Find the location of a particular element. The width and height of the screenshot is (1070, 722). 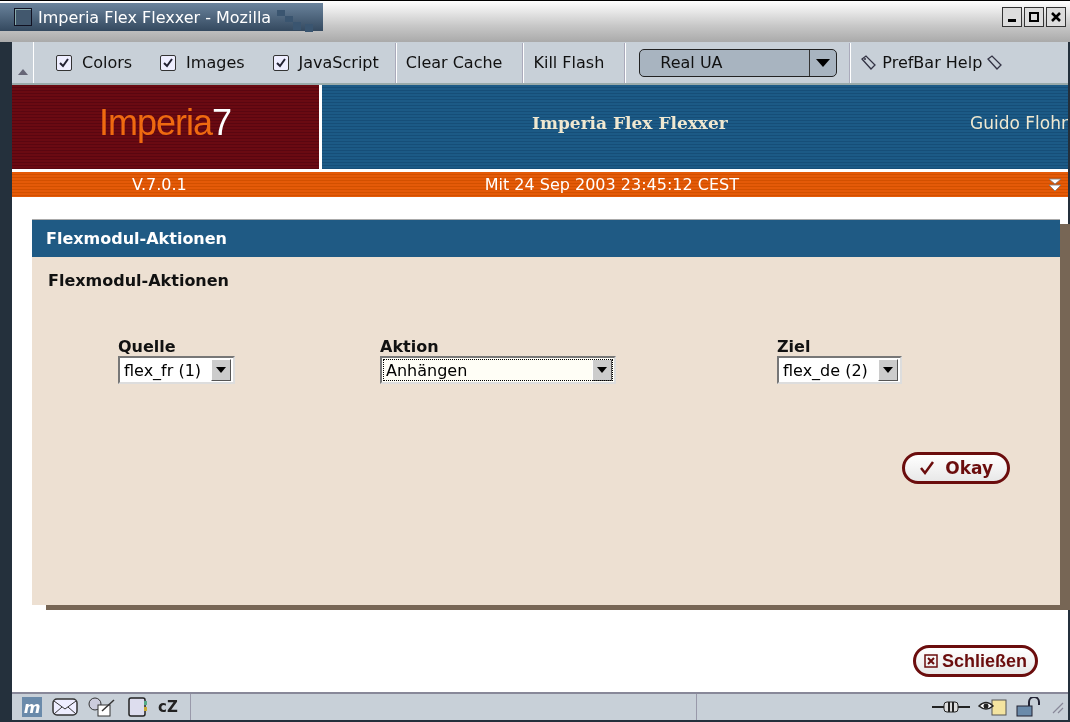

okay-button: Okay is located at coordinates (956, 468).